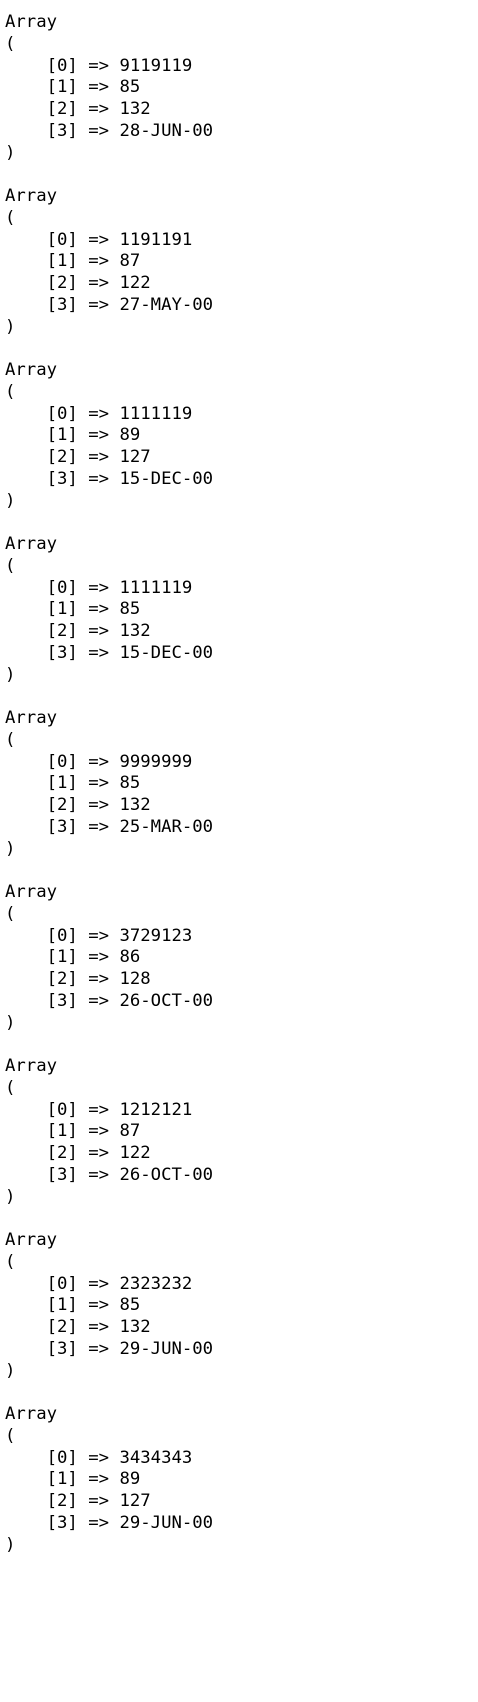 This screenshot has height=1702, width=478. I want to click on entry-value: 128, so click(135, 979).